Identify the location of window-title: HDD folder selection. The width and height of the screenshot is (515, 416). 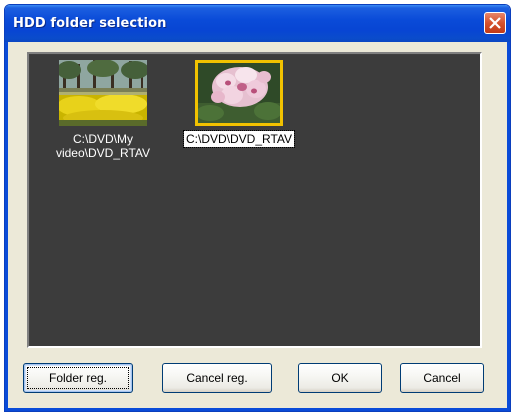
(90, 23).